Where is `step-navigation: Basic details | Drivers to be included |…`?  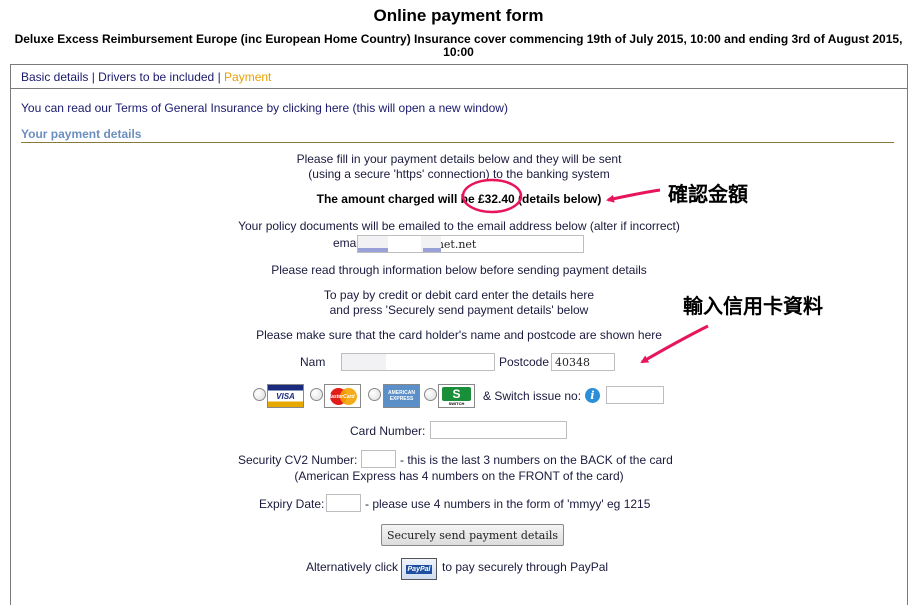
step-navigation: Basic details | Drivers to be included |… is located at coordinates (459, 77).